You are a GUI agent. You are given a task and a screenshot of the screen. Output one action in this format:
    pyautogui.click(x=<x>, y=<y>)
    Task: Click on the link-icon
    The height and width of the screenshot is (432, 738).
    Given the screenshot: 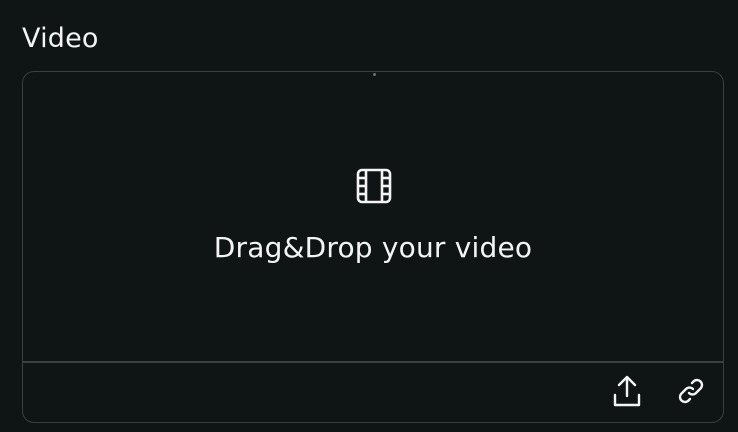 What is the action you would take?
    pyautogui.click(x=691, y=393)
    